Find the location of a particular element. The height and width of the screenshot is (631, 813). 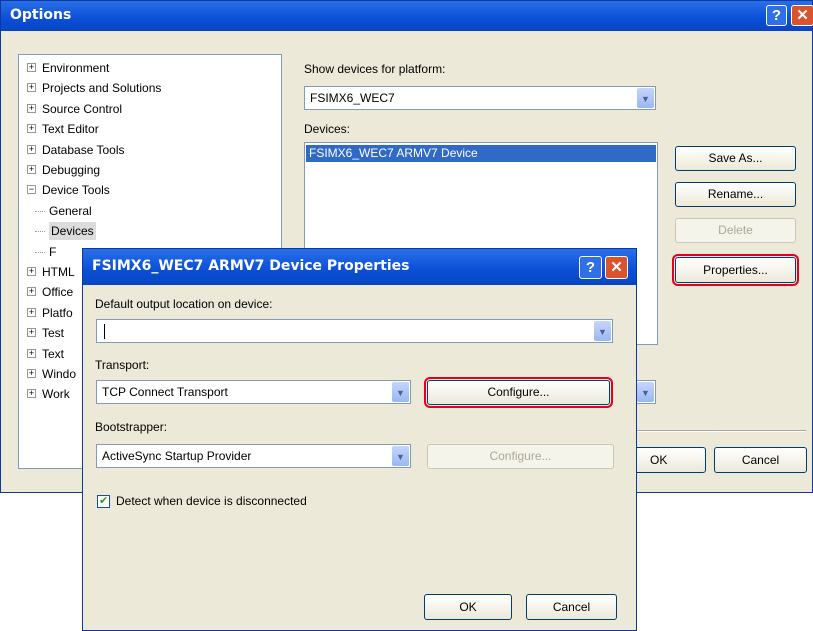

detect-label: Detect when device is disconnected is located at coordinates (211, 501).